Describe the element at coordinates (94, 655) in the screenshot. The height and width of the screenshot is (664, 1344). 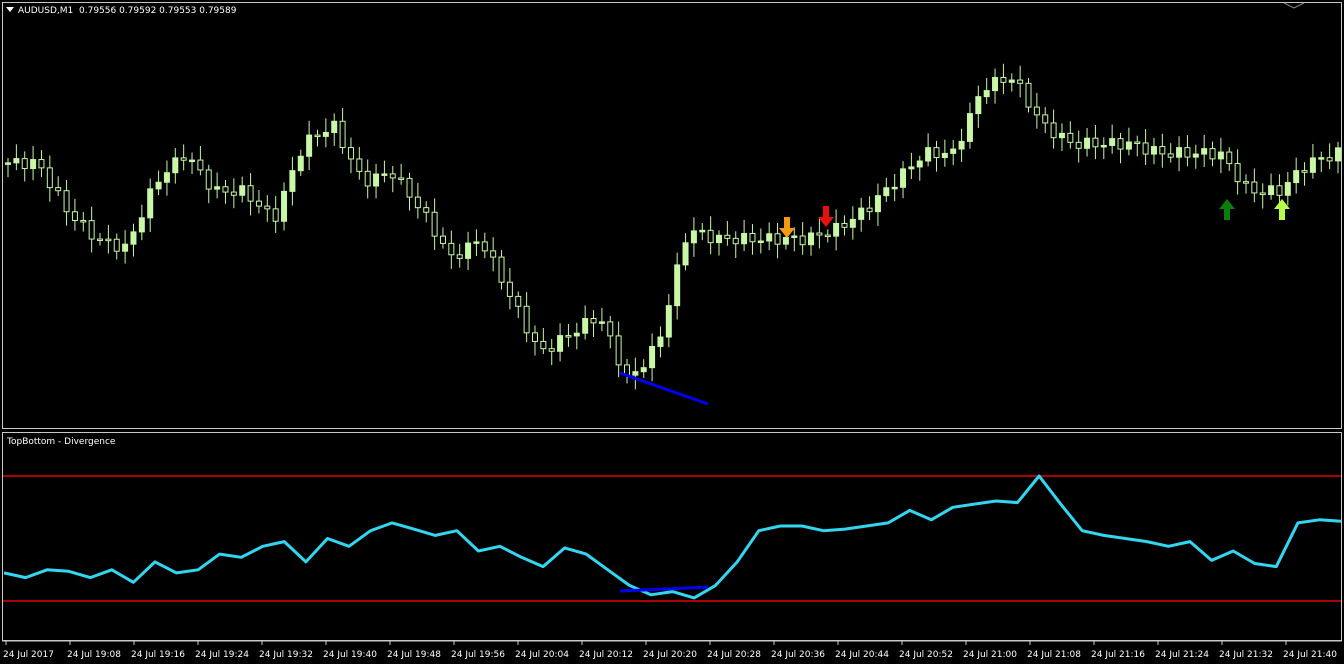
I see `time-tick-label: 24 Jul 19:08` at that location.